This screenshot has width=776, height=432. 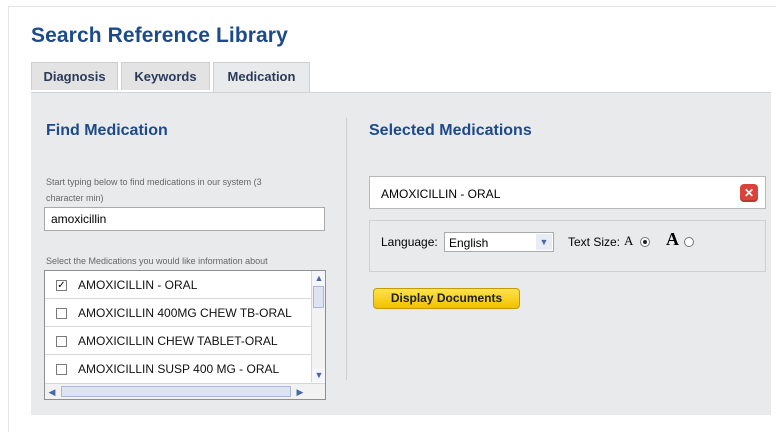 I want to click on list-item: AMOXICILLIN CHEW TABLET-ORAL, so click(x=178, y=341).